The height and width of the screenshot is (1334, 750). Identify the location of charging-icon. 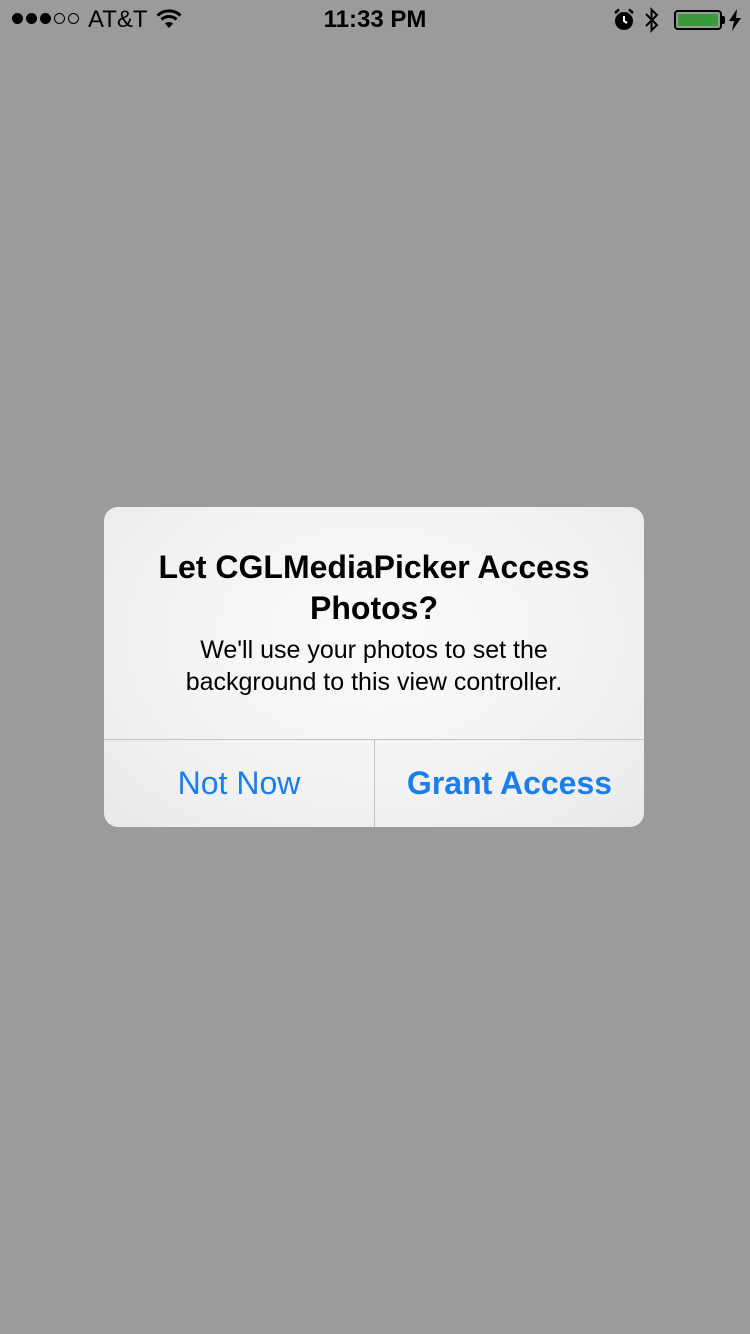
(735, 22).